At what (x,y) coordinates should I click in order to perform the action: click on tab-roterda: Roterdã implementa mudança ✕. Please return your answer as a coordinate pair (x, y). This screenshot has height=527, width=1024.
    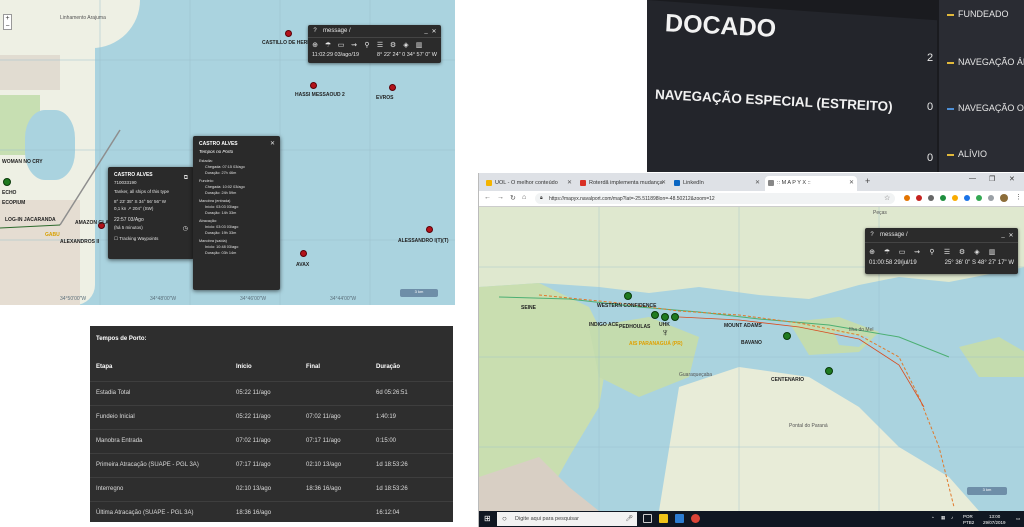
    Looking at the image, I should click on (623, 183).